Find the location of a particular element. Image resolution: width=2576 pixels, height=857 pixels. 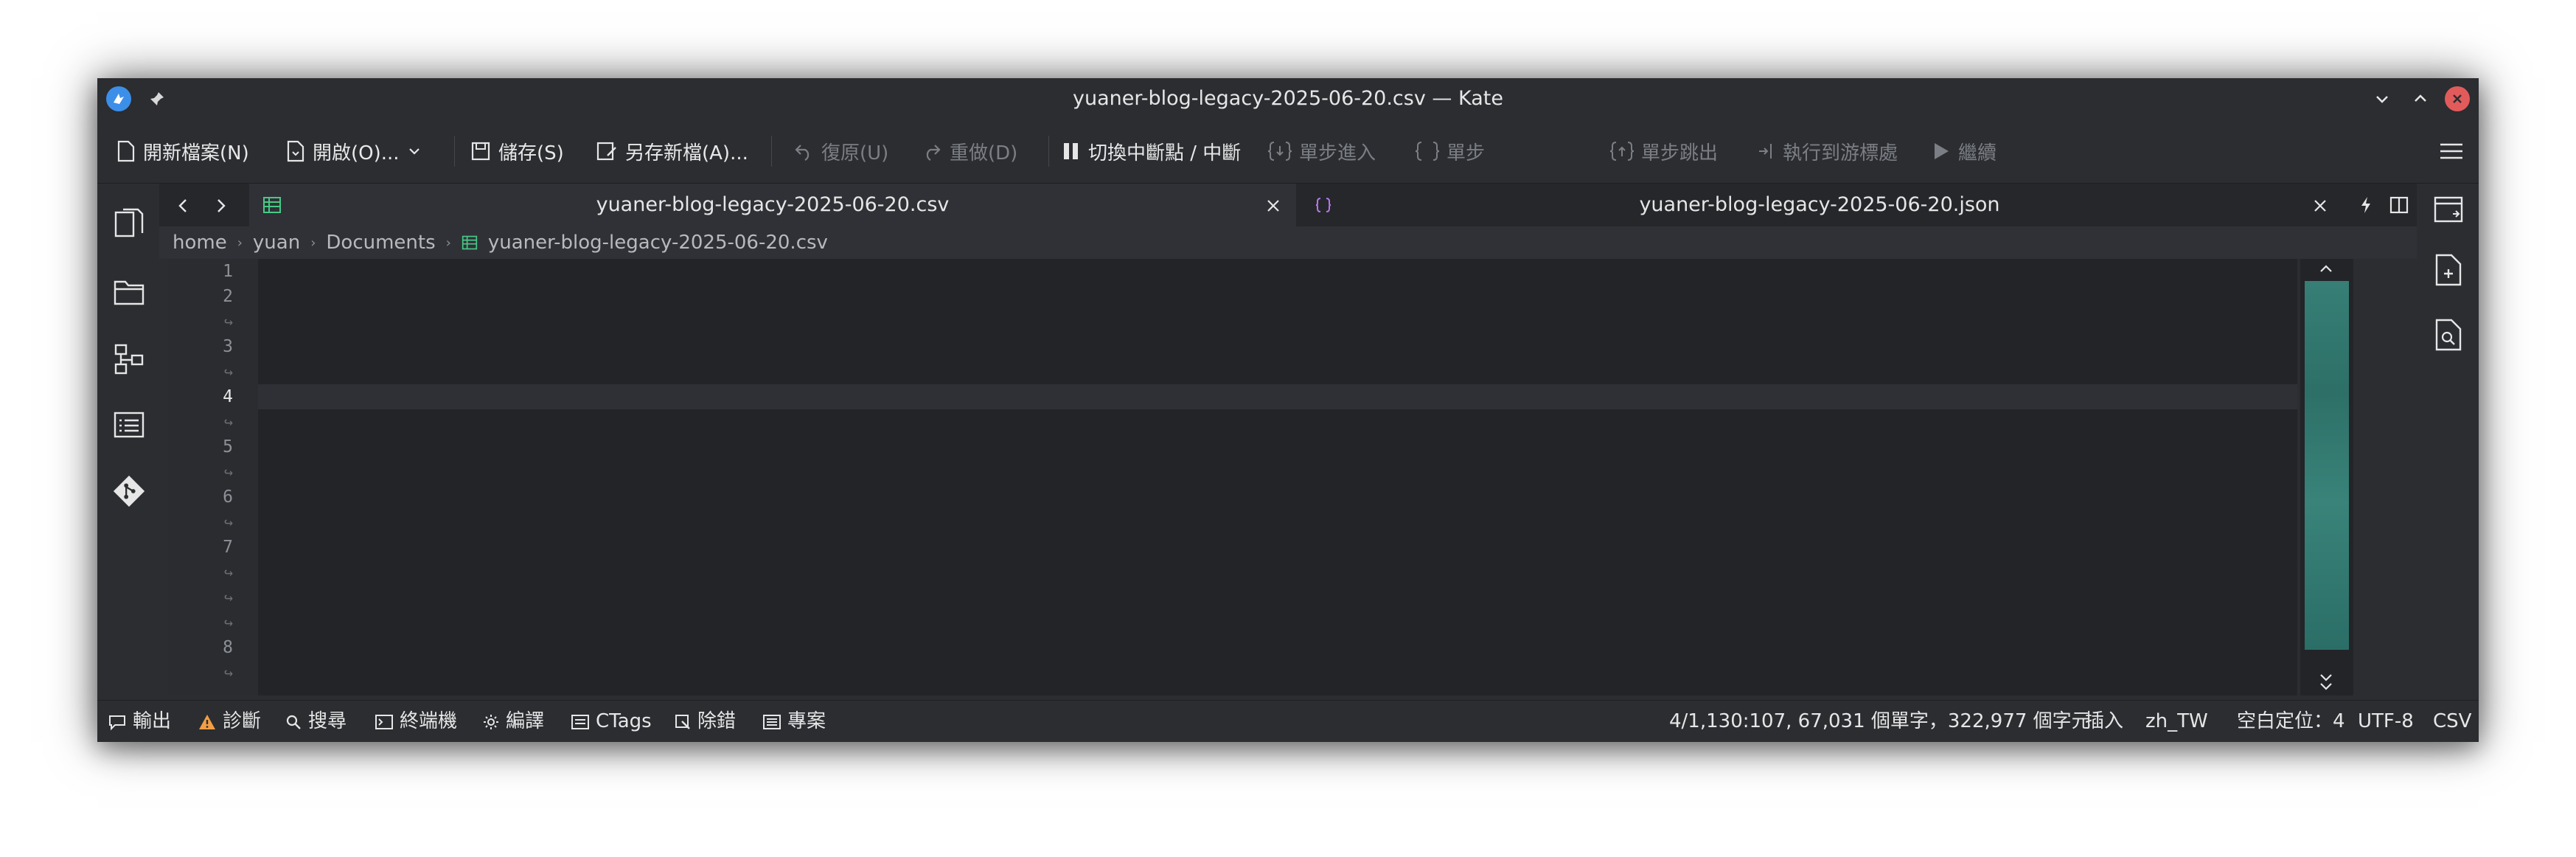

scroll-down-icon is located at coordinates (2326, 683).